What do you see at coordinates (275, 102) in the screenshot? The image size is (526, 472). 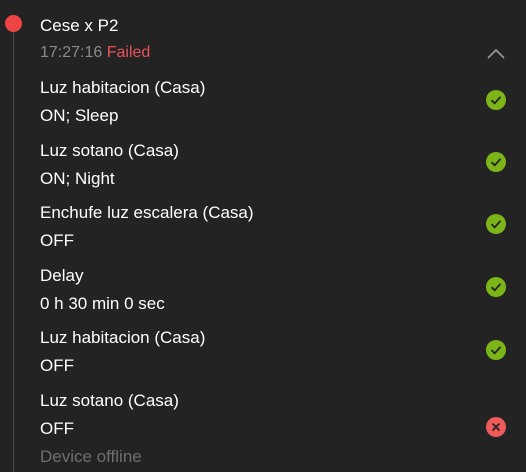 I see `step-item: Luz habitacion (Casa) ON; Sleep` at bounding box center [275, 102].